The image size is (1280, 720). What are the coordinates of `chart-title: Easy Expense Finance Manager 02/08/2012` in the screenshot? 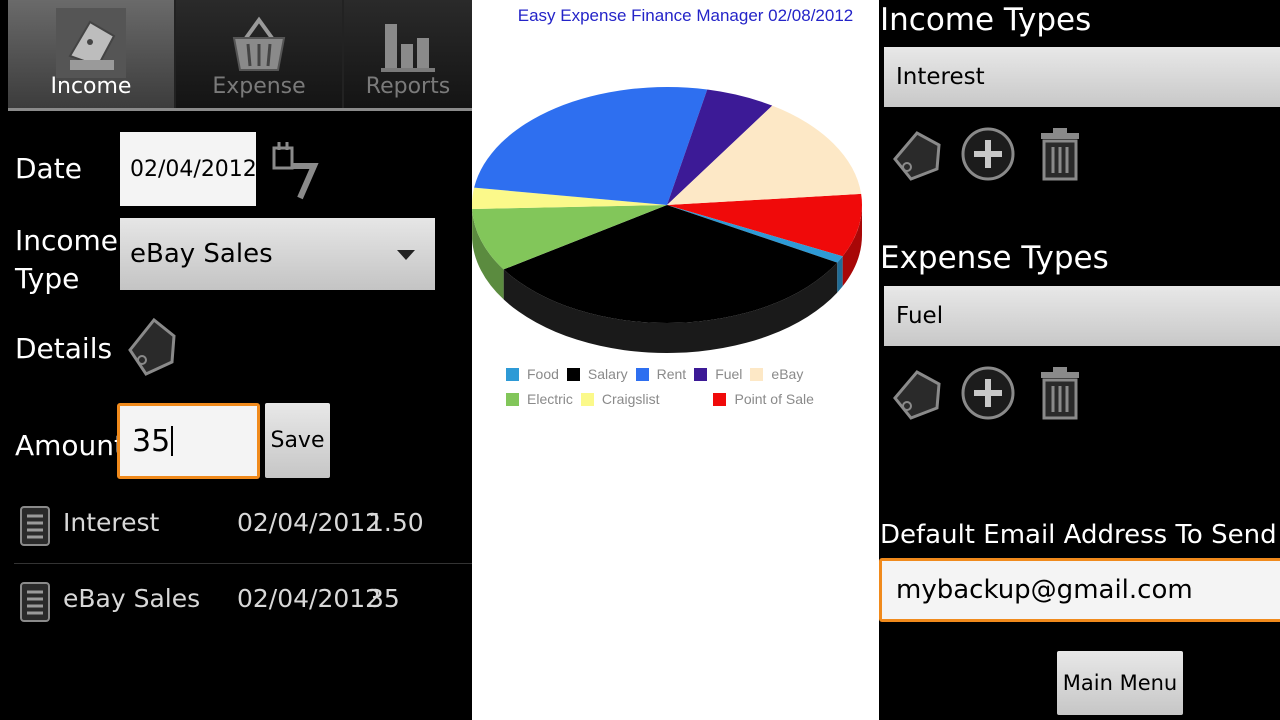 It's located at (685, 15).